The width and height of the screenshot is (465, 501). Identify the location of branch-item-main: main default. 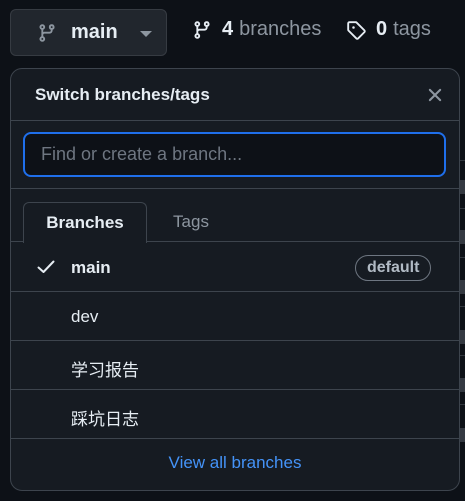
(235, 267).